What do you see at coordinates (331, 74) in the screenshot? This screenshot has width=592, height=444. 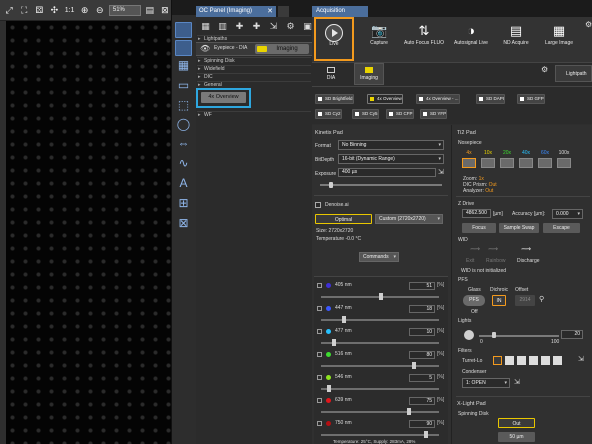 I see `mode-dia: DIA` at bounding box center [331, 74].